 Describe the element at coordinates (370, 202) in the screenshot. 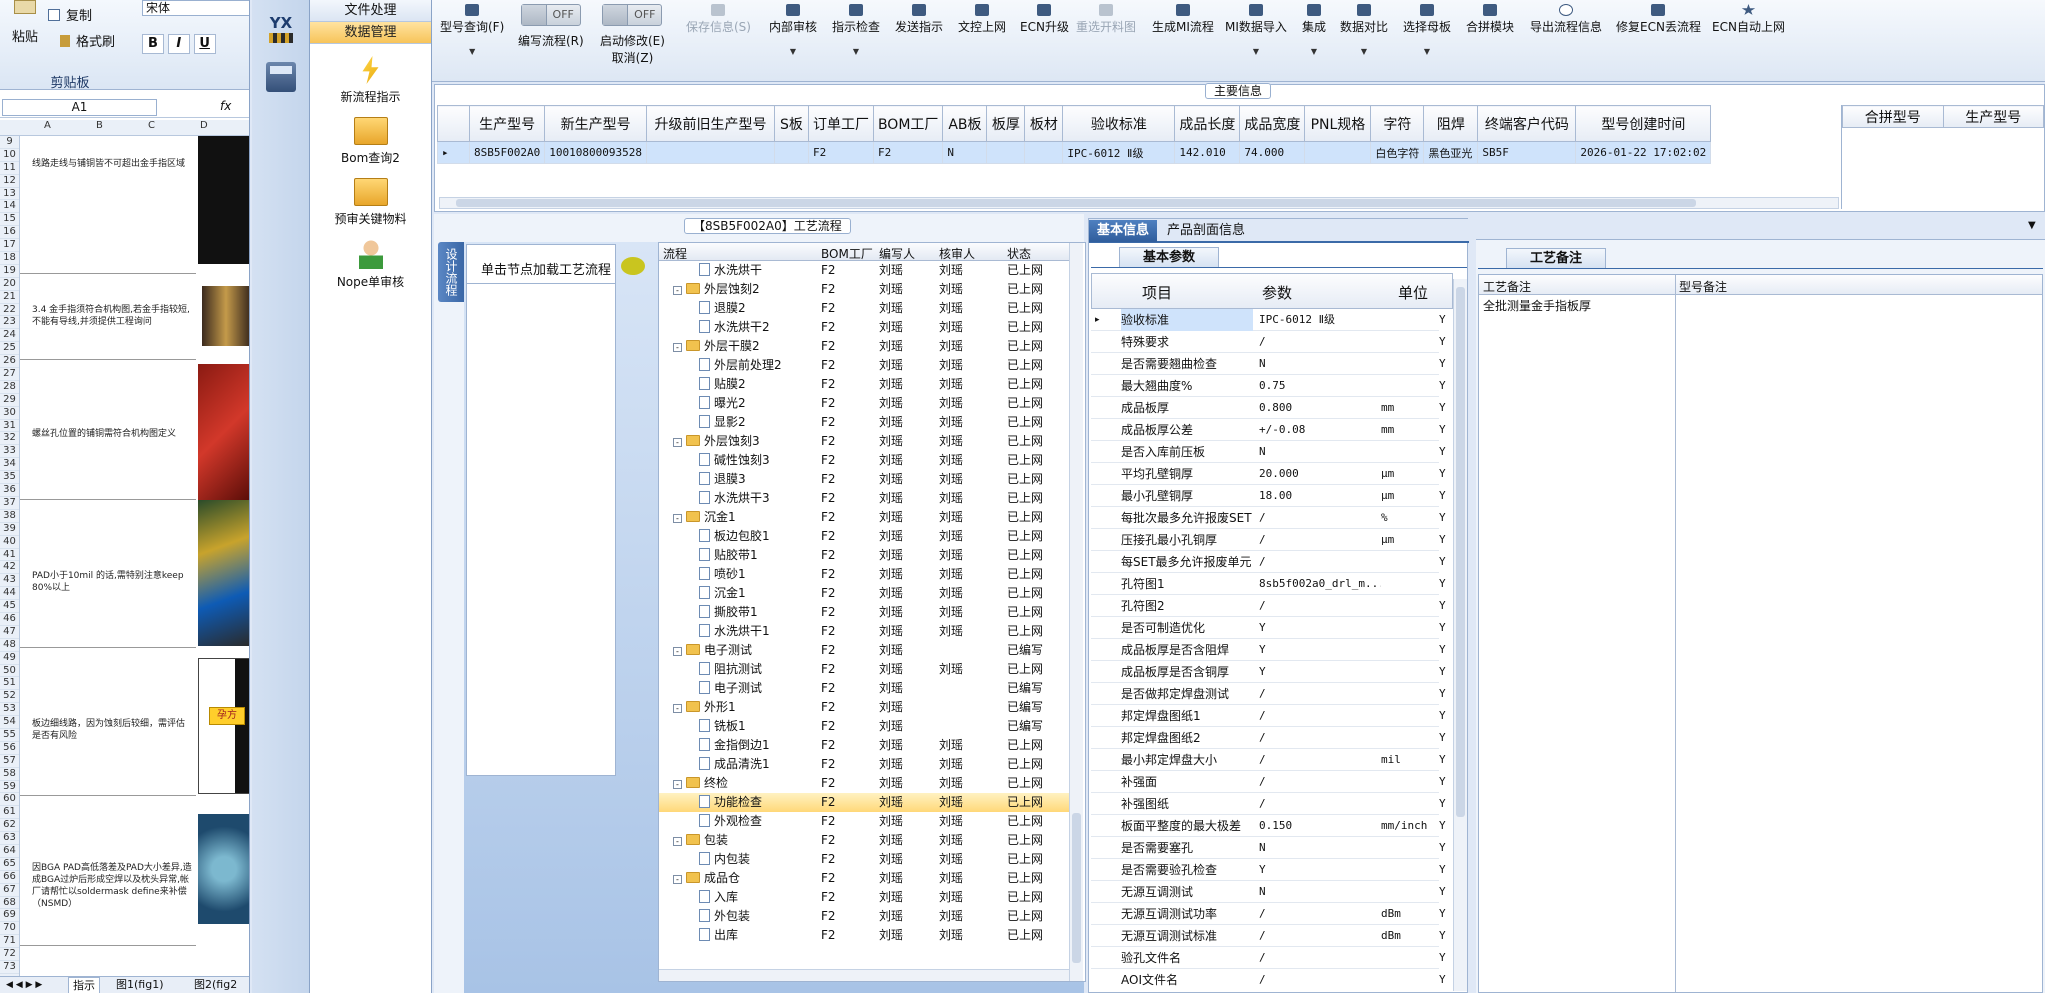

I see `menu-item-key-material: 预审关键物料` at that location.